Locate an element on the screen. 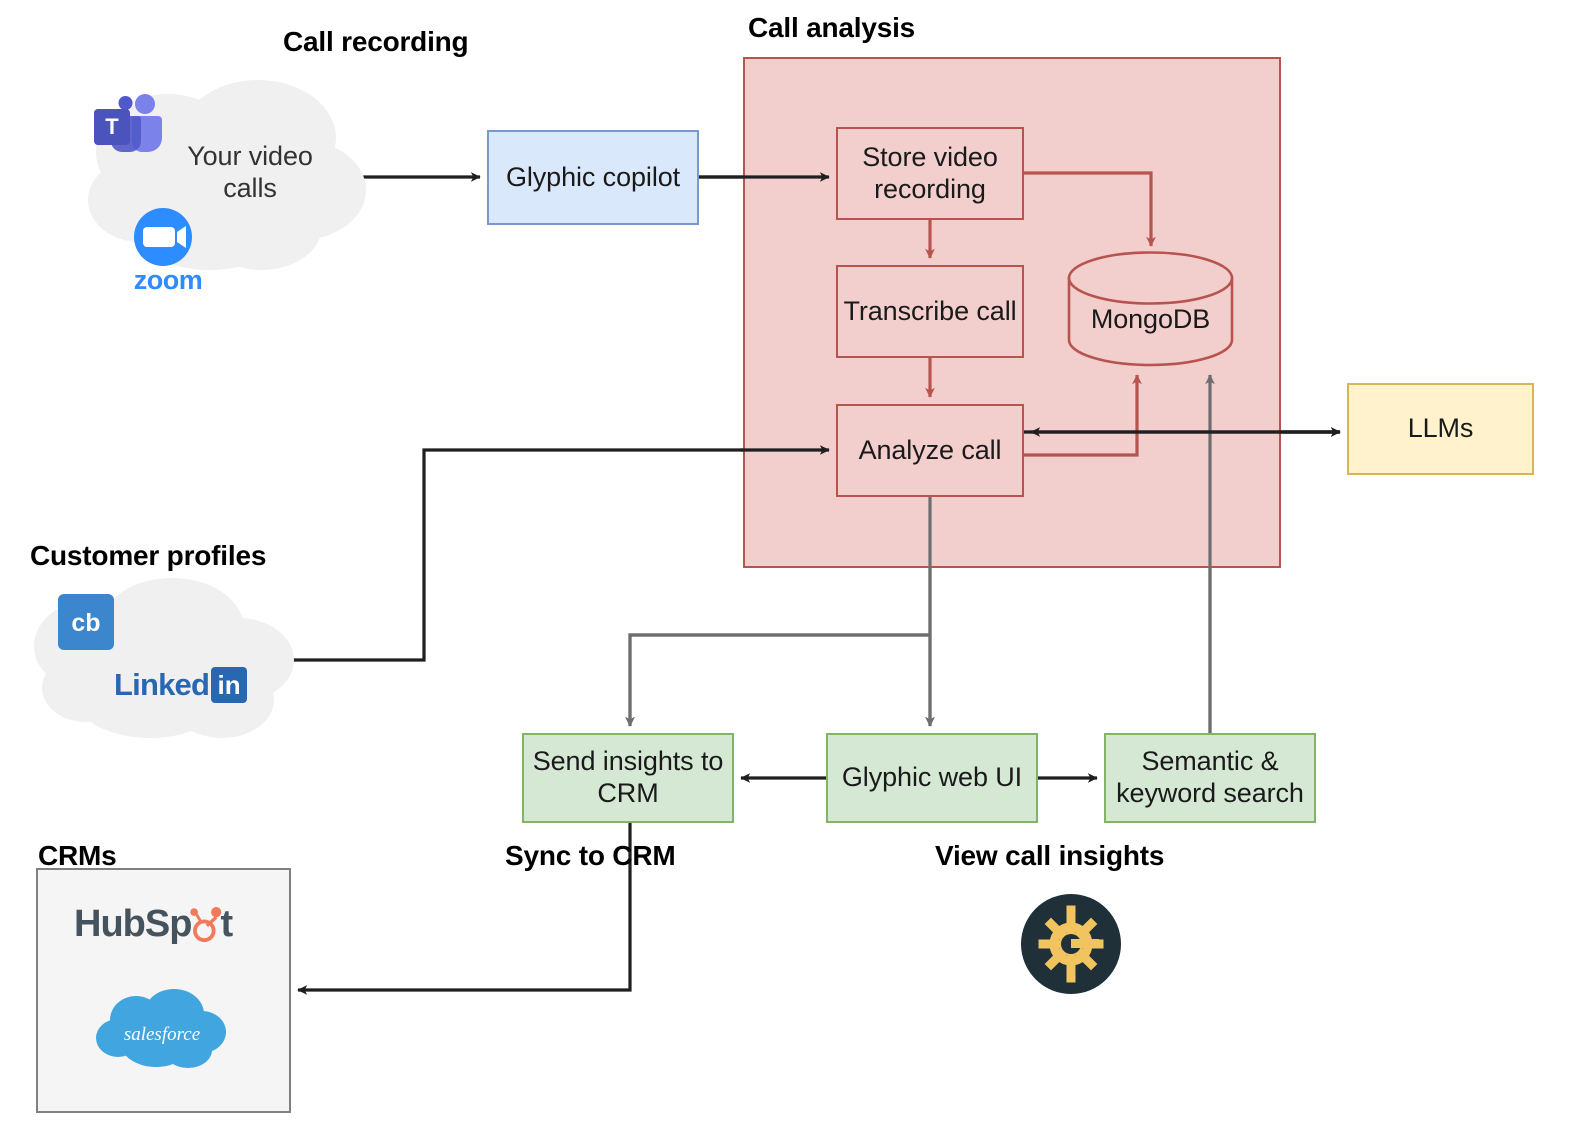  zoom-wordmark: zoom is located at coordinates (168, 280).